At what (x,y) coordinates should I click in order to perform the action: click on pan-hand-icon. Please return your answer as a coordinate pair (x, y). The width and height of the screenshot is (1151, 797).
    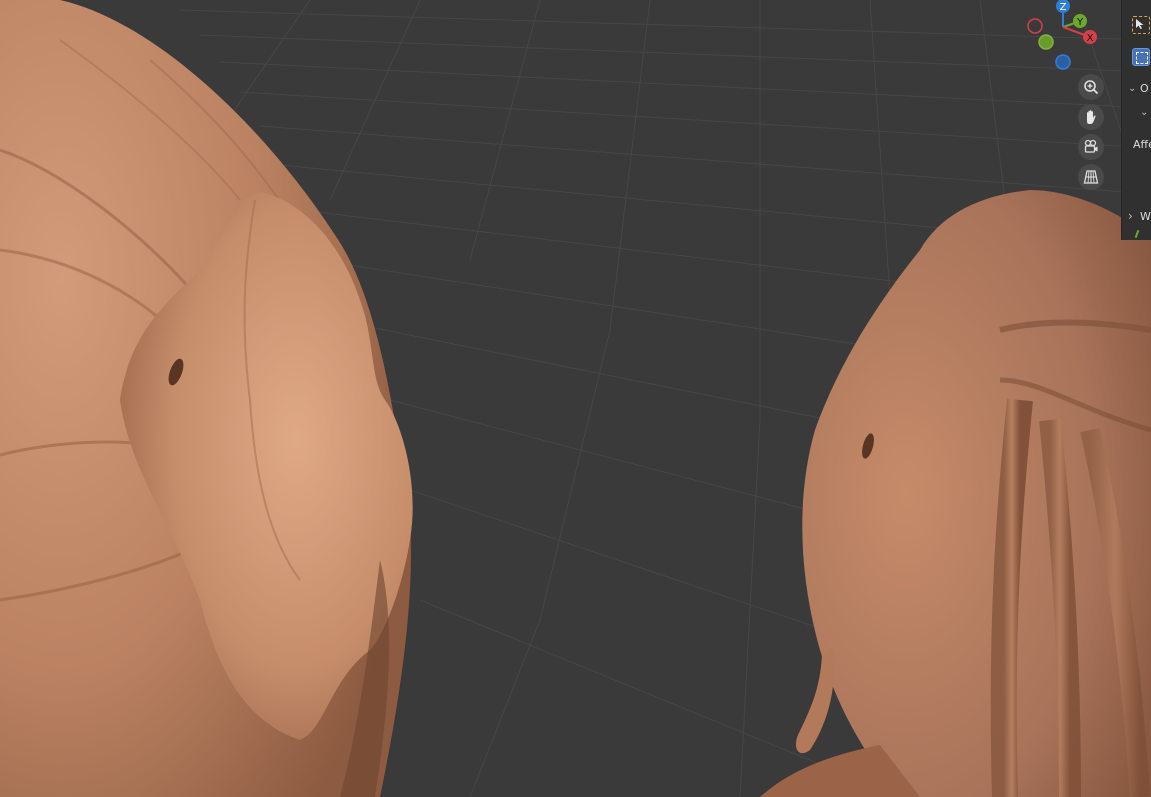
    Looking at the image, I should click on (1091, 117).